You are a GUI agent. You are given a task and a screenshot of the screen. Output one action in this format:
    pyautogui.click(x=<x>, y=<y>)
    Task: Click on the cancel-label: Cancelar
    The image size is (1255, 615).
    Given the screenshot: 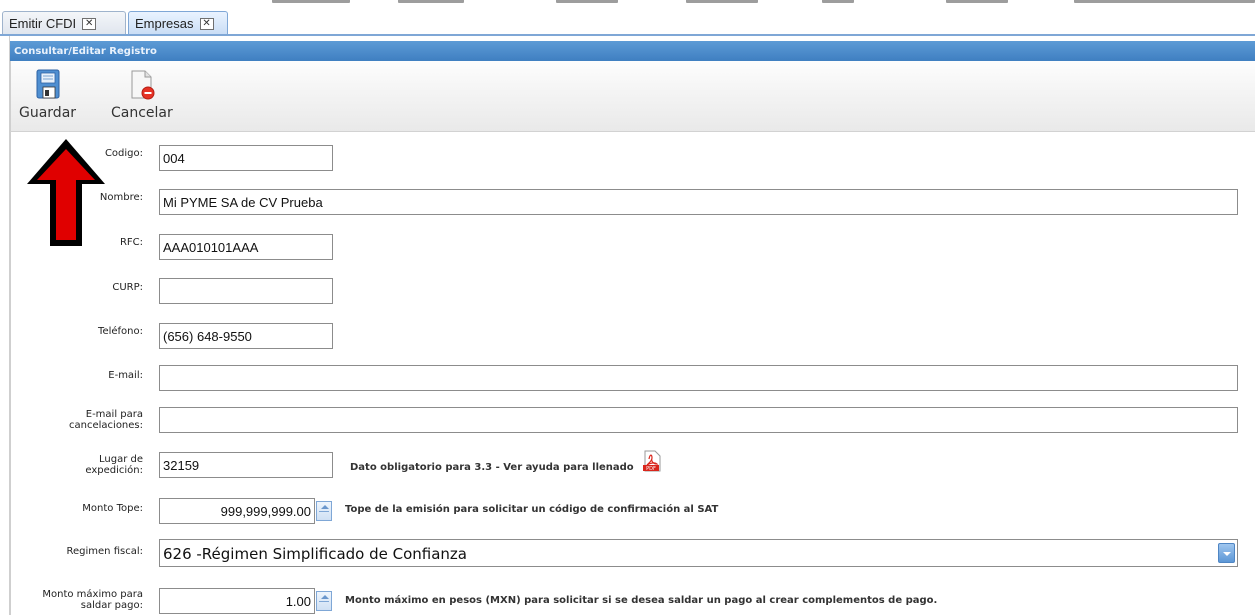 What is the action you would take?
    pyautogui.click(x=142, y=113)
    